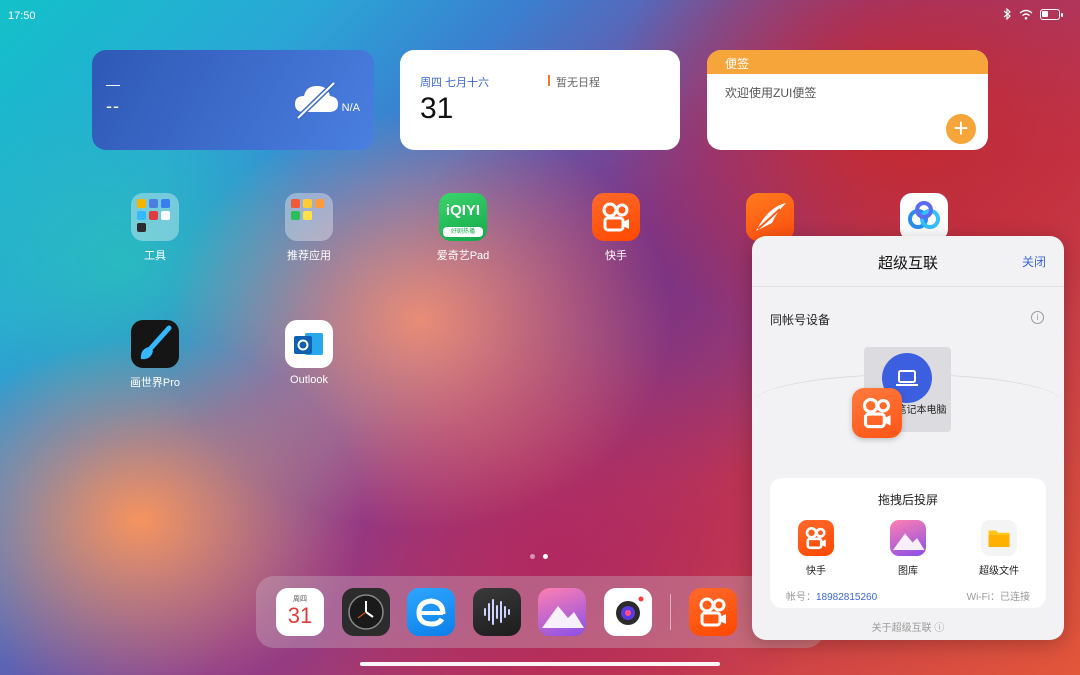 This screenshot has width=1080, height=675. I want to click on cloud-off-icon, so click(316, 100).